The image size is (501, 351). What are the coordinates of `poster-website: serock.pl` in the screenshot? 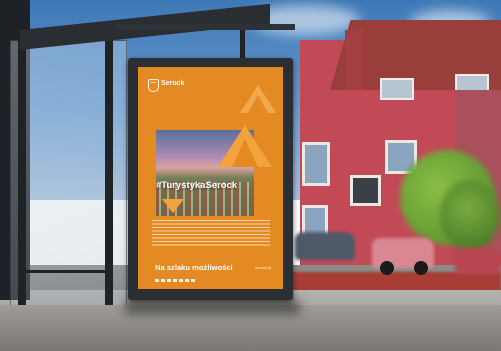 It's located at (263, 267).